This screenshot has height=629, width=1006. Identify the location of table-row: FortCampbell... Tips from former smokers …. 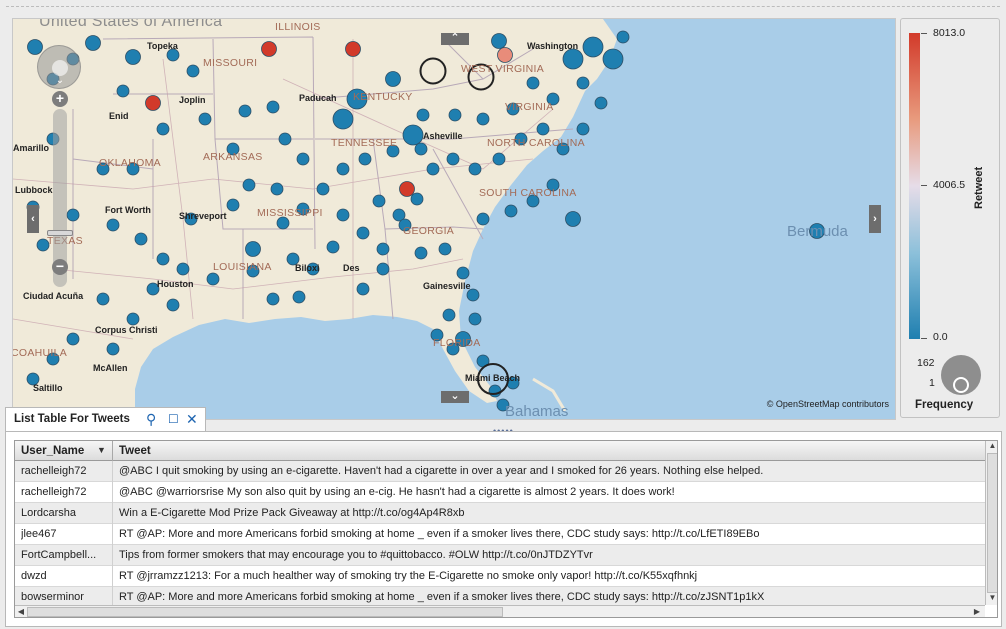
(500, 555).